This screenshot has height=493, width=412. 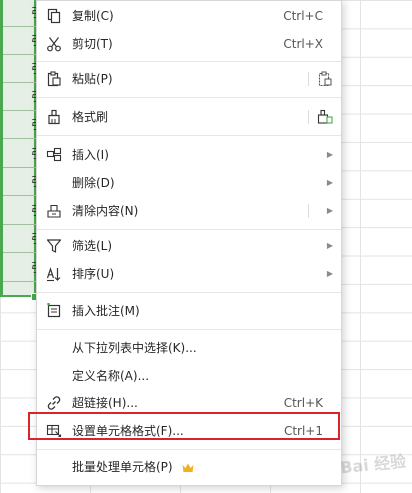 What do you see at coordinates (189, 16) in the screenshot?
I see `menu-item-copy: 复制(C) Ctrl+C` at bounding box center [189, 16].